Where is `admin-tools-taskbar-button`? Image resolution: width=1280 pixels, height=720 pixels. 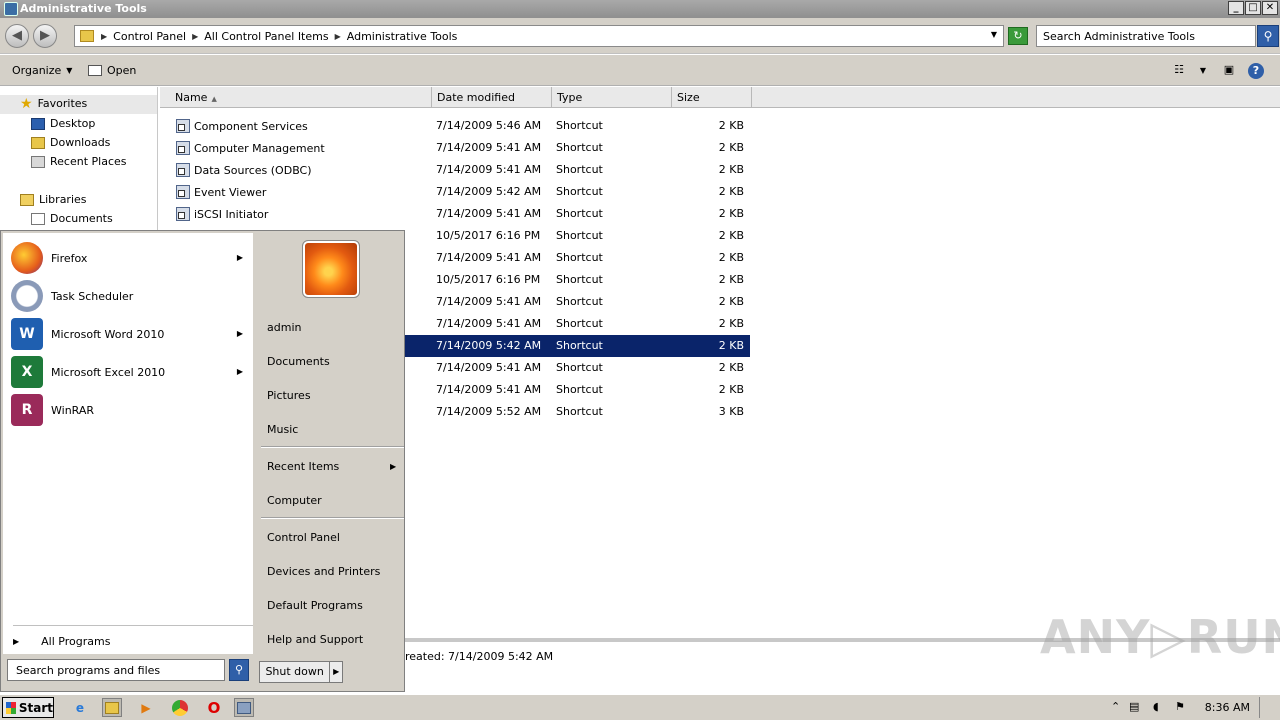
admin-tools-taskbar-button is located at coordinates (244, 707).